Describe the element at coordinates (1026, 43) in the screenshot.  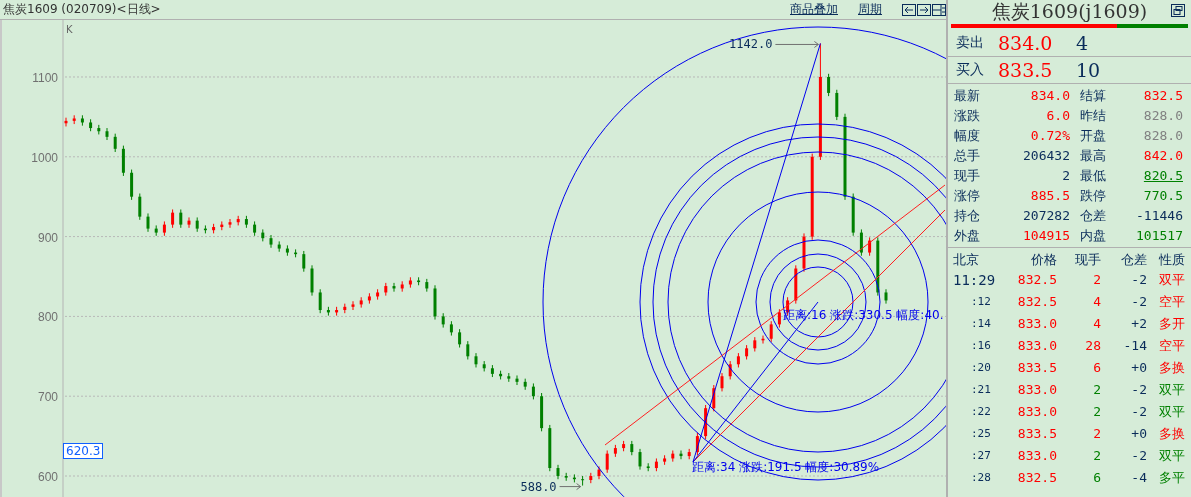
I see `order-price: 834.0` at that location.